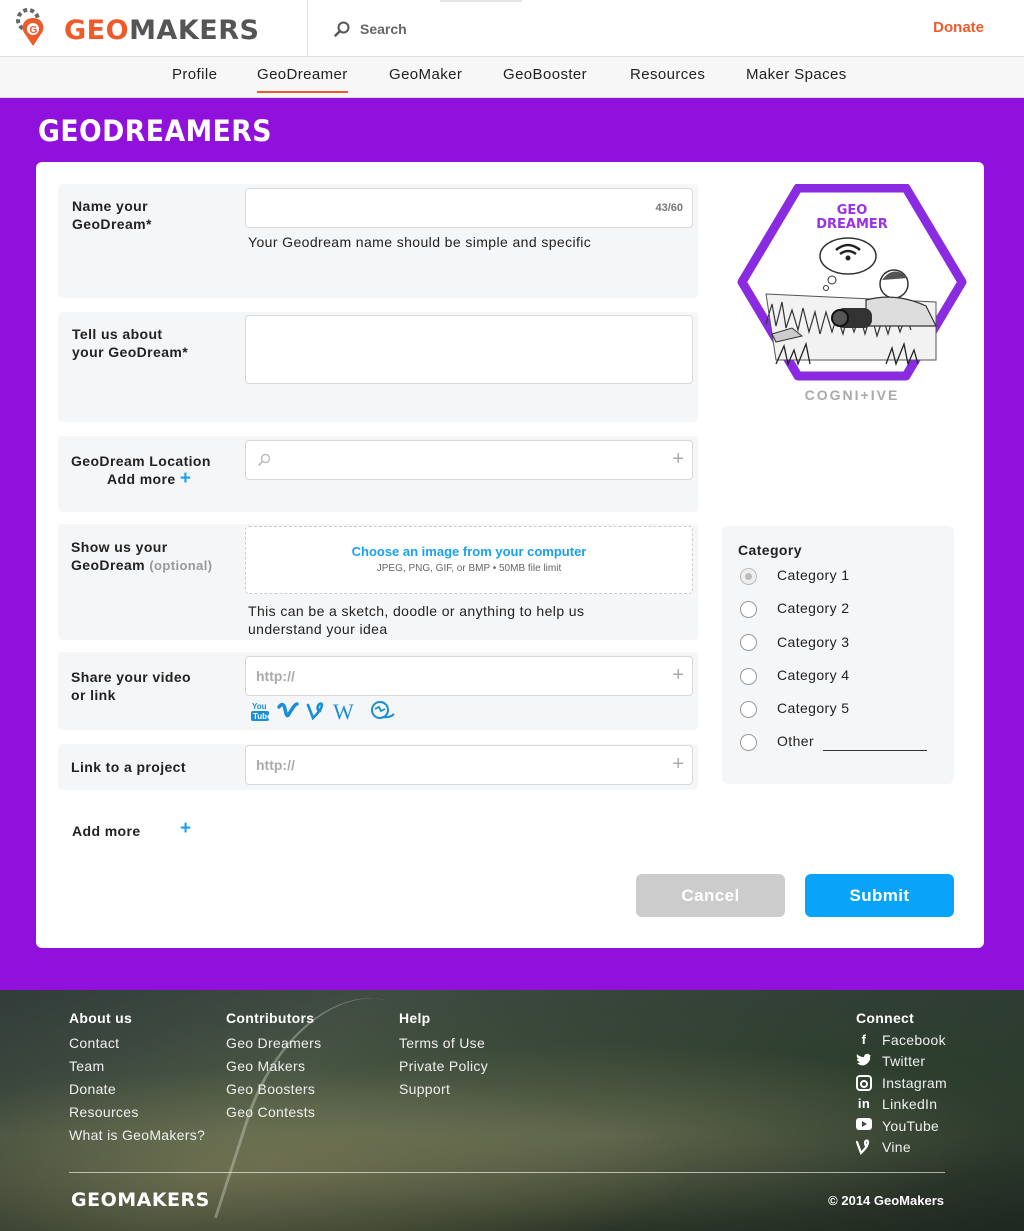  Describe the element at coordinates (142, 556) in the screenshot. I see `image-label: Show us your GeoDream (optional)` at that location.